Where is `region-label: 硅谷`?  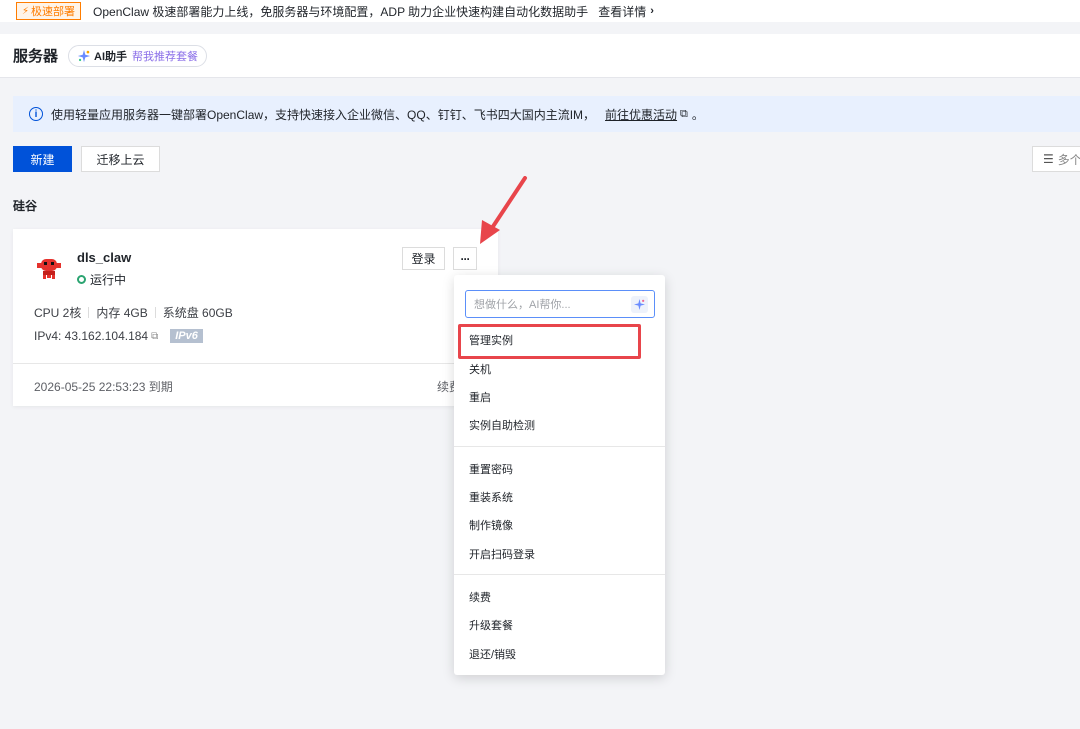
region-label: 硅谷 is located at coordinates (25, 206).